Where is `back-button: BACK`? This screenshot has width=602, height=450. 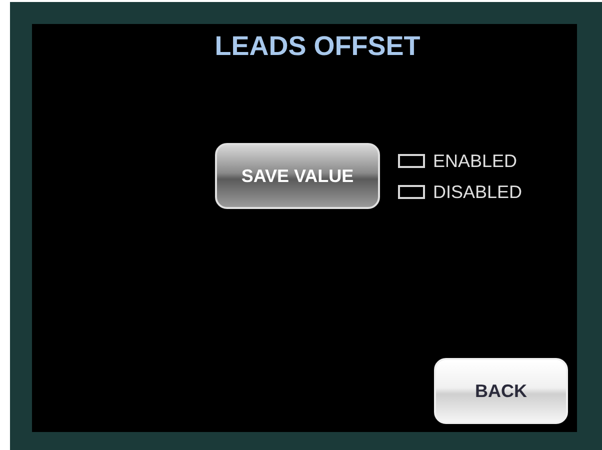
back-button: BACK is located at coordinates (501, 391).